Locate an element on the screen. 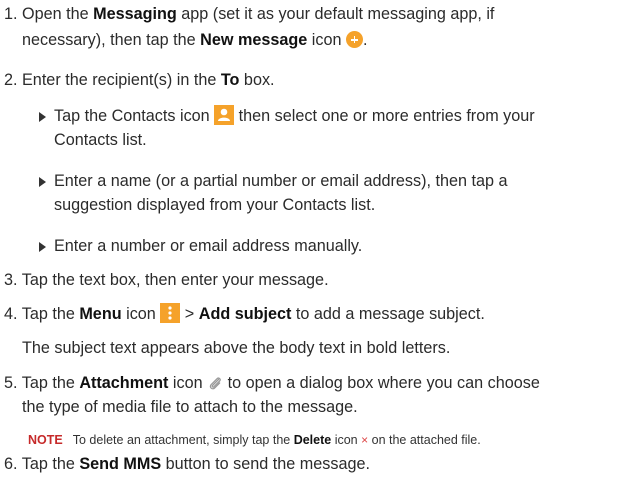 This screenshot has height=477, width=637. step-number: 3. is located at coordinates (11, 280).